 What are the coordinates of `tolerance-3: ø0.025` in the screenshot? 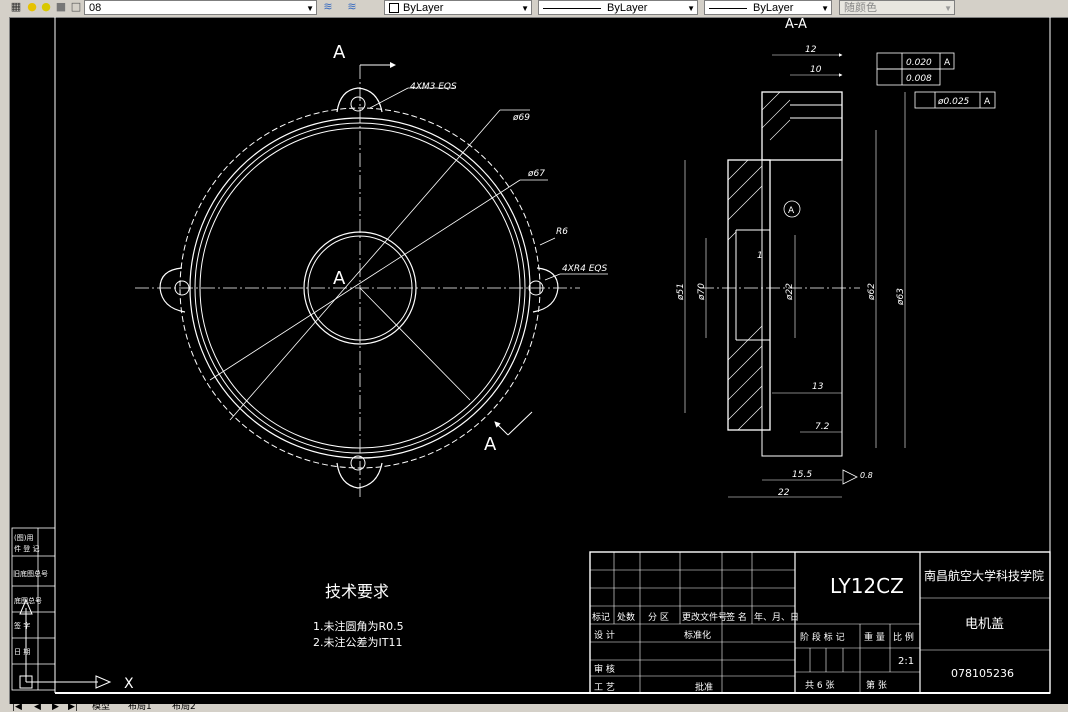 It's located at (953, 102).